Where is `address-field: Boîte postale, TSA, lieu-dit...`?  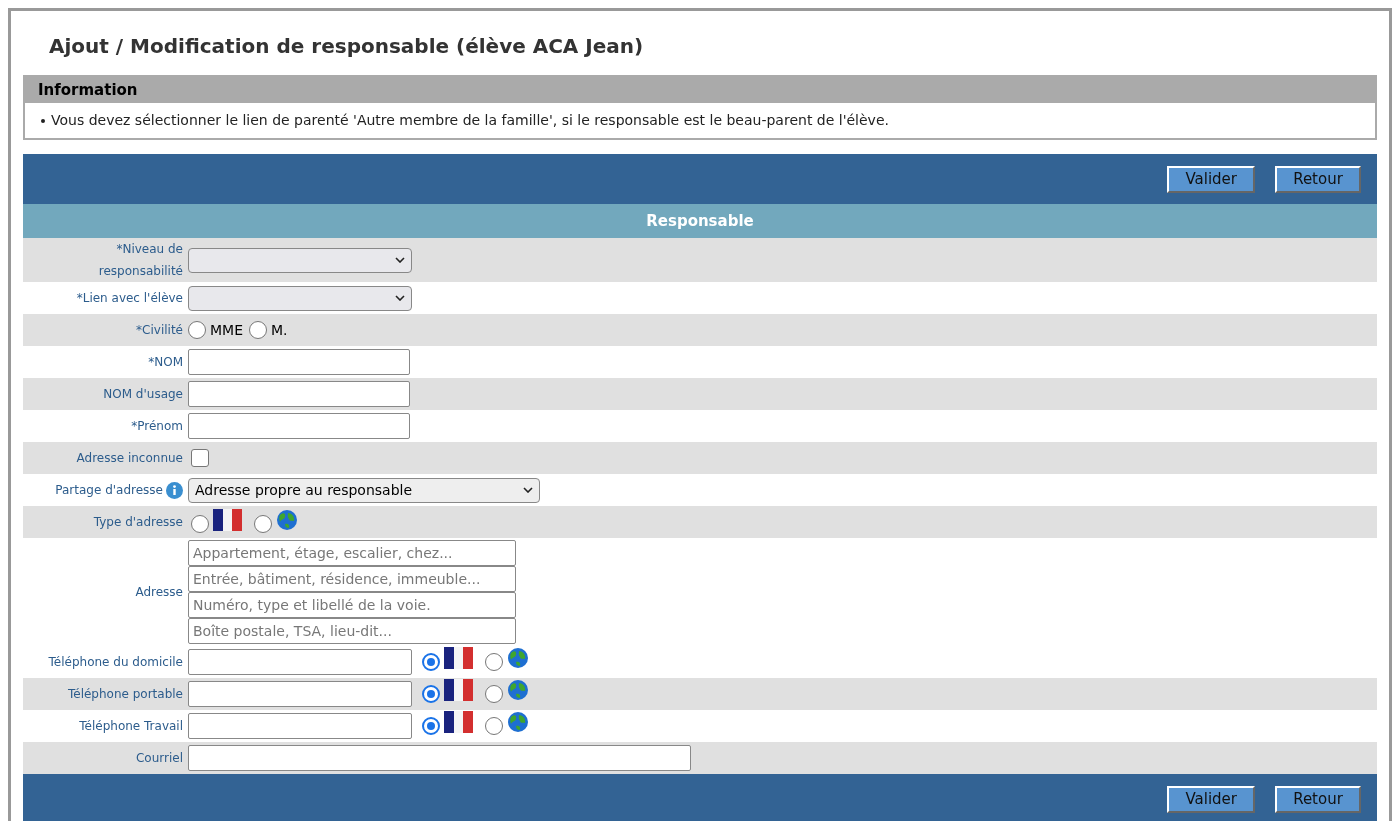
address-field: Boîte postale, TSA, lieu-dit... is located at coordinates (352, 631).